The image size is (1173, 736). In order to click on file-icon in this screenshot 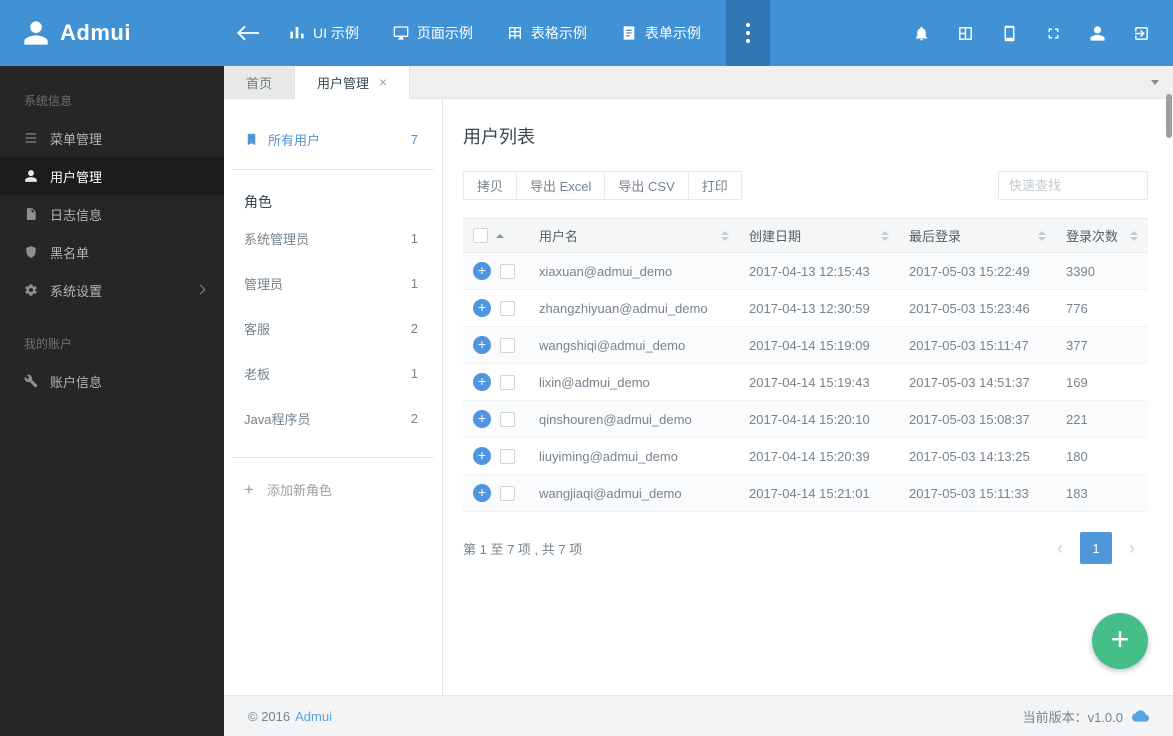, I will do `click(31, 214)`.